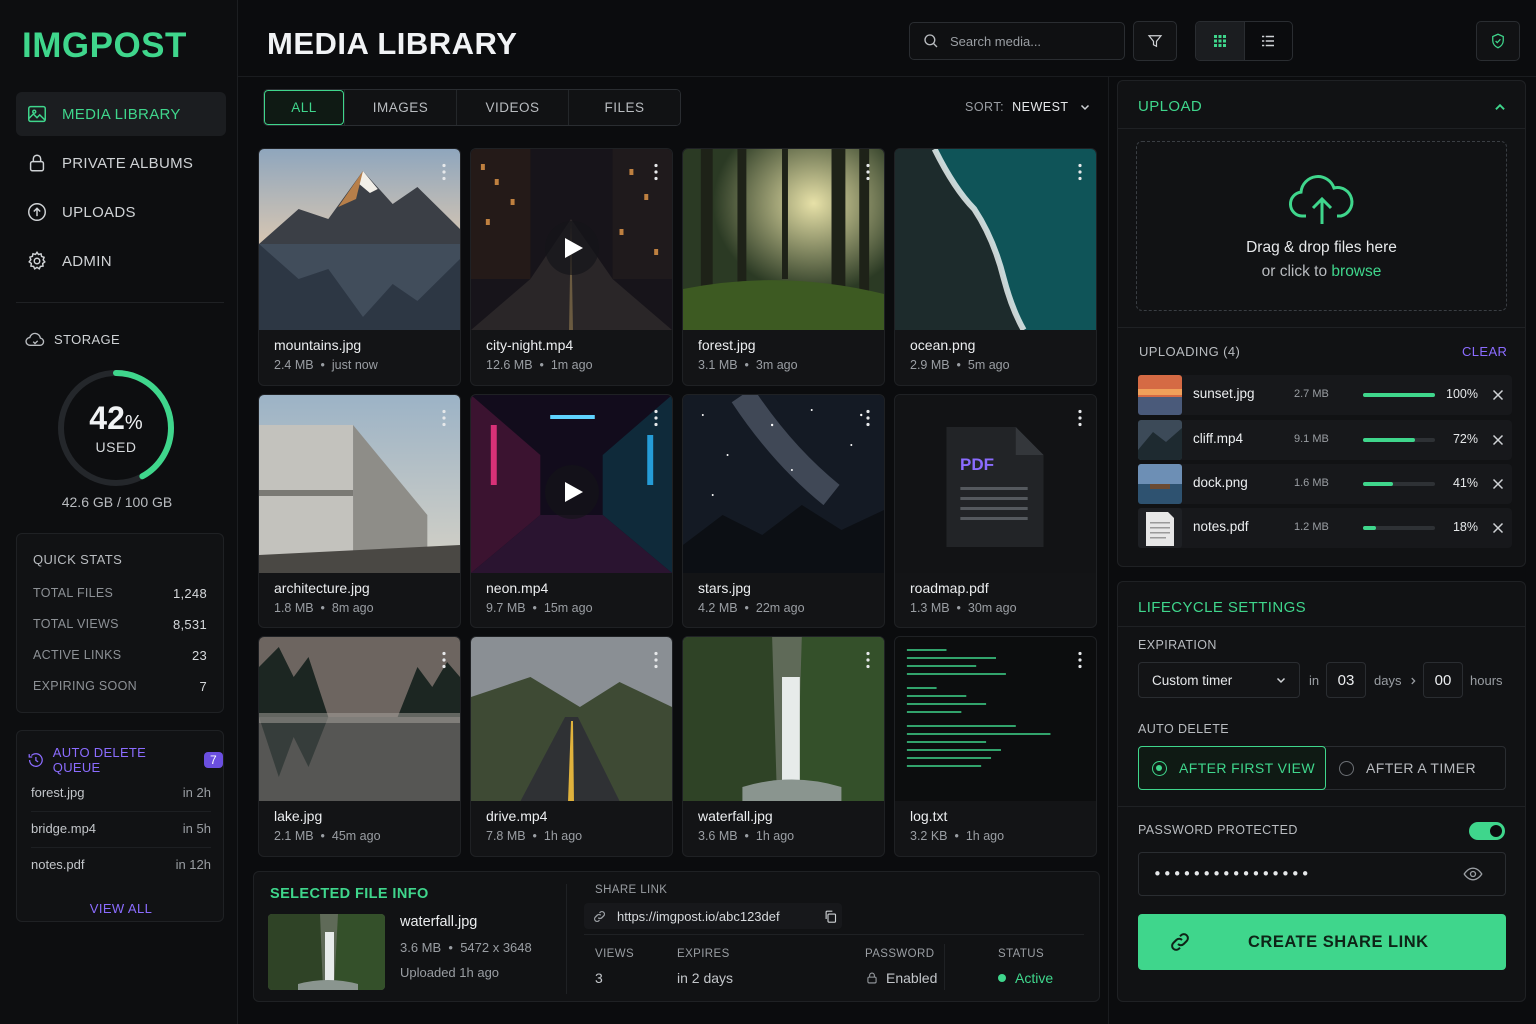  I want to click on media-tile-forest: forest.jpg 3.1 MB • 3m ago, so click(783, 267).